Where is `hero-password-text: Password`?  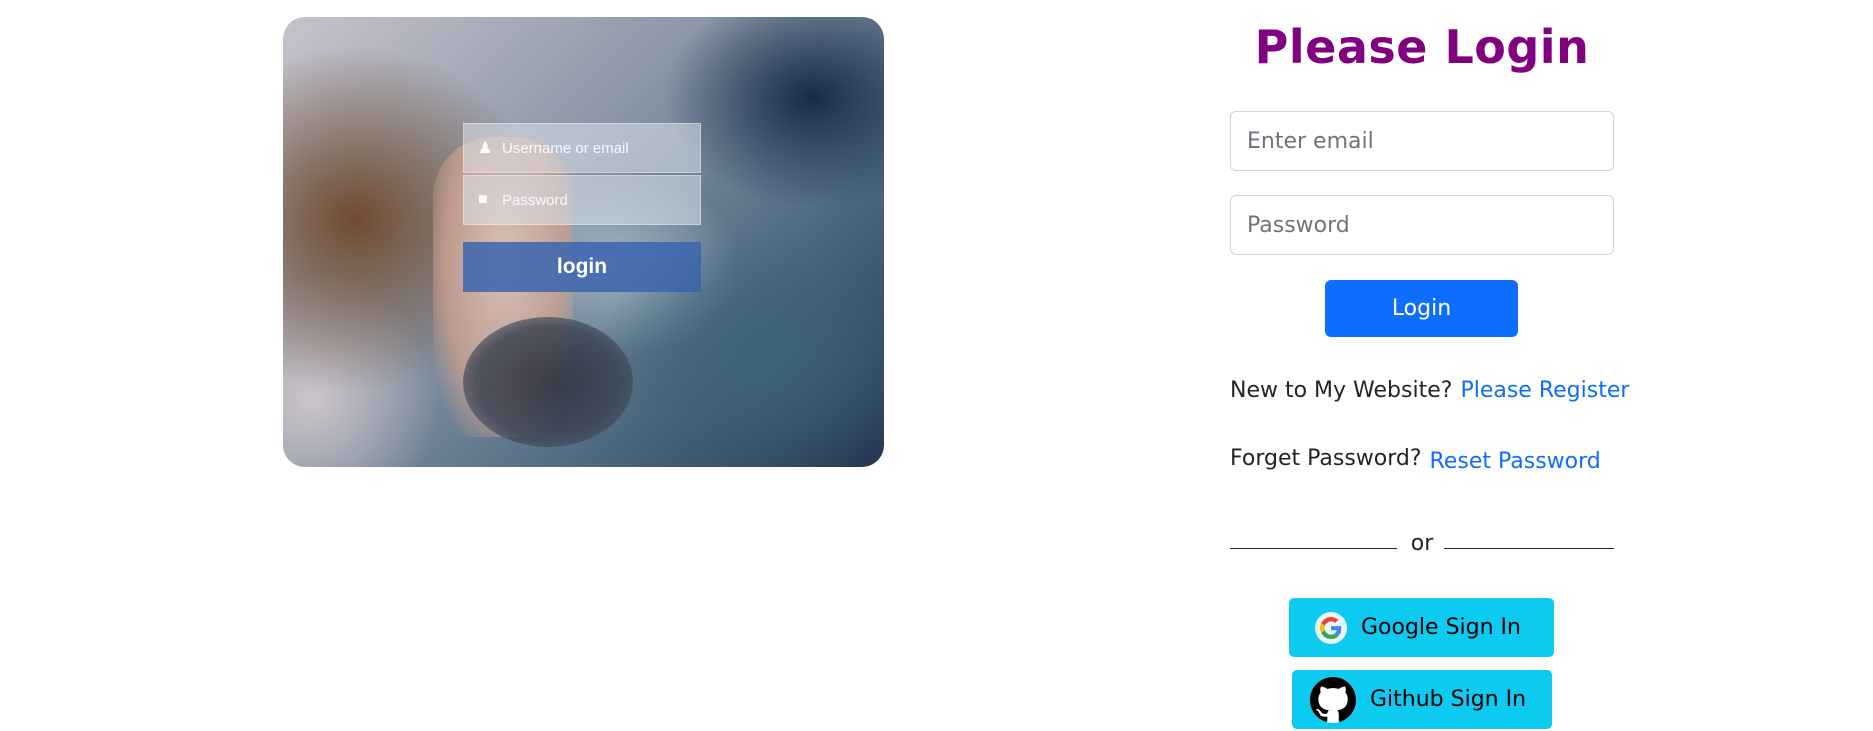
hero-password-text: Password is located at coordinates (535, 200).